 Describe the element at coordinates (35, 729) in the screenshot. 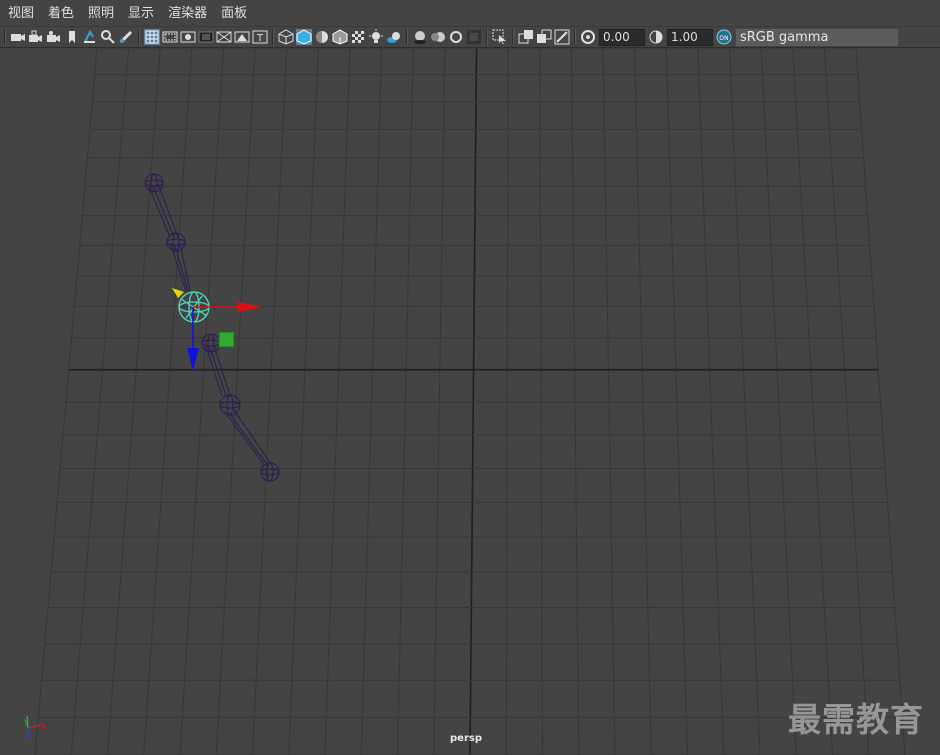

I see `axis-indicator: y x z` at that location.